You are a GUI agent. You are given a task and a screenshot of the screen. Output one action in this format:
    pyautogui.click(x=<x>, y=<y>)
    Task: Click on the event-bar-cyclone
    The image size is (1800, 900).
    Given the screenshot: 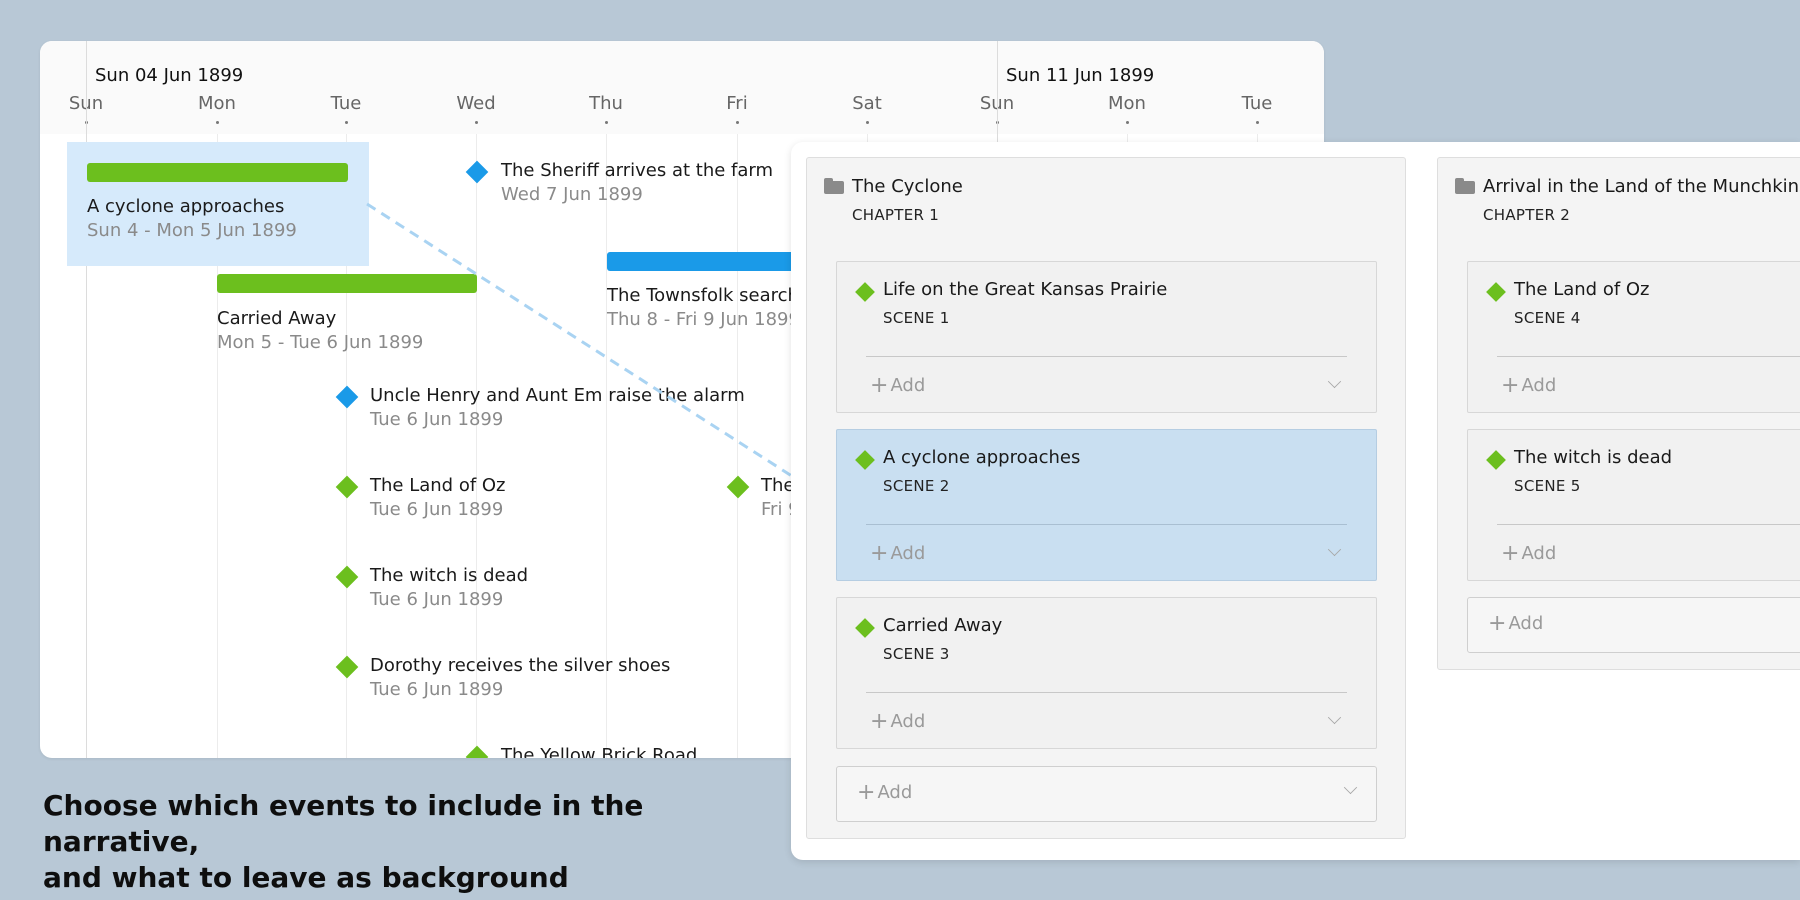 What is the action you would take?
    pyautogui.click(x=217, y=172)
    